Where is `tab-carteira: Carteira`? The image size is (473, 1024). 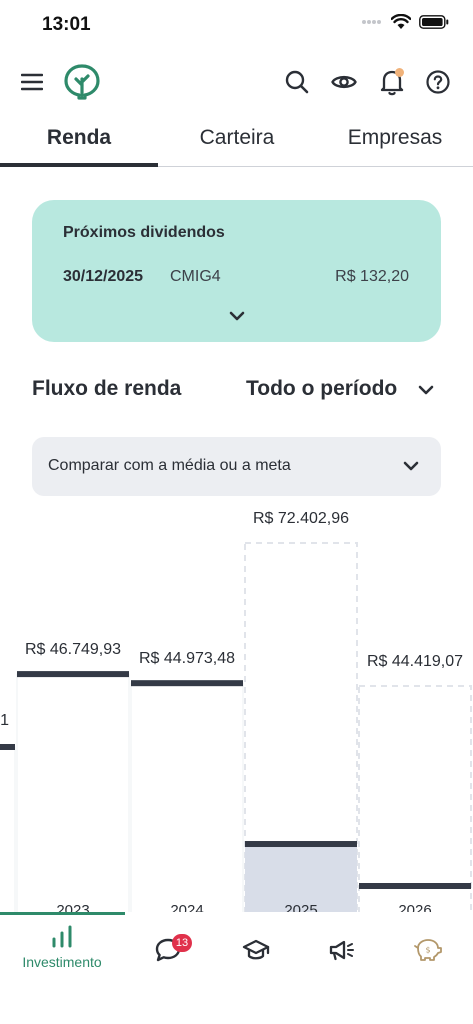 tab-carteira: Carteira is located at coordinates (237, 138).